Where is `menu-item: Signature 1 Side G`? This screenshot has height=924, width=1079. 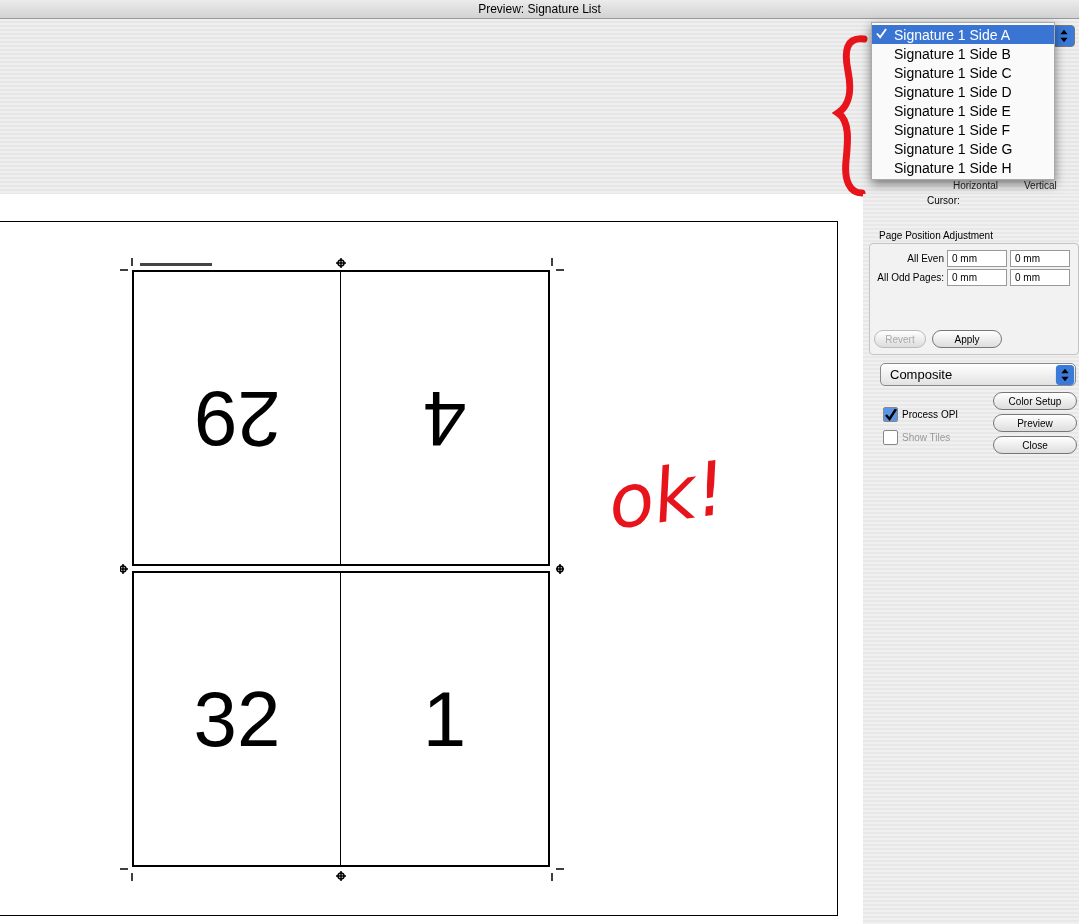 menu-item: Signature 1 Side G is located at coordinates (963, 148).